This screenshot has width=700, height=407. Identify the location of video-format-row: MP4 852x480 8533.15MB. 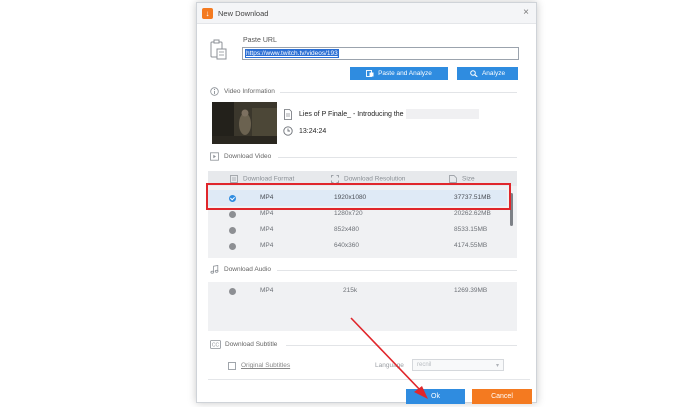
(357, 230).